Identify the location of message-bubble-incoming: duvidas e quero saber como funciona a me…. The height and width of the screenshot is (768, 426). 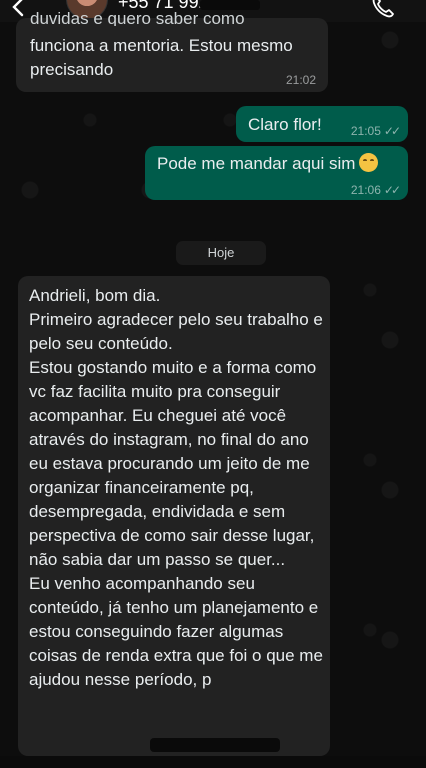
(172, 52).